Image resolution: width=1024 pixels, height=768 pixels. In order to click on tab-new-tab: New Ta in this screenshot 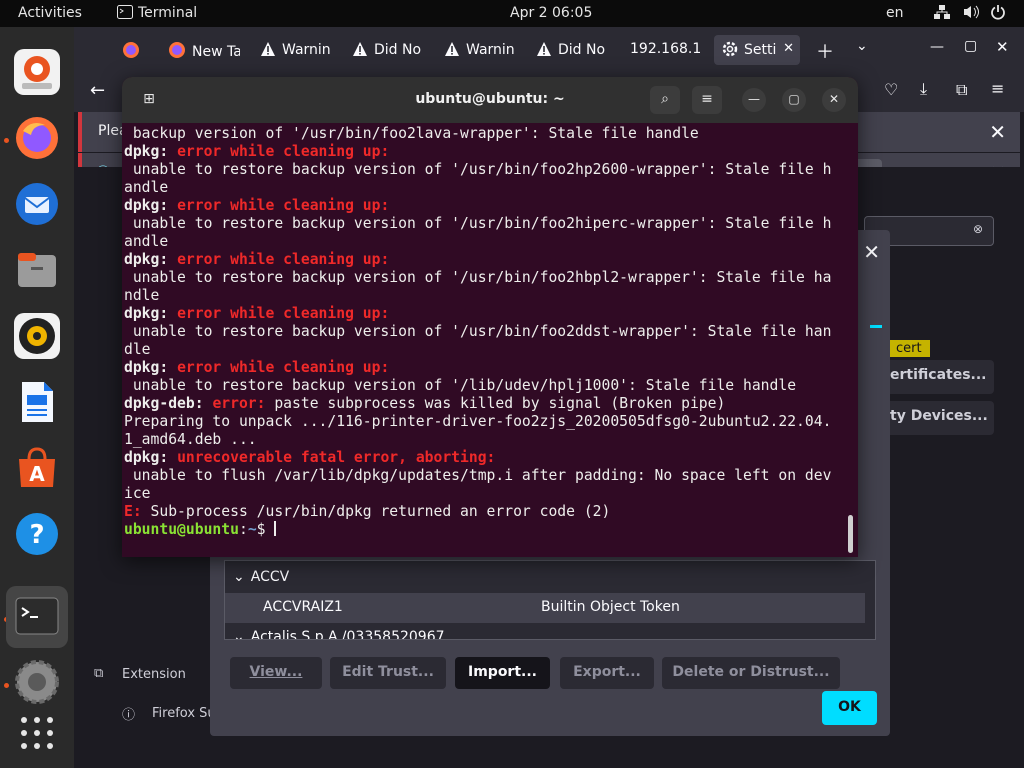, I will do `click(204, 50)`.